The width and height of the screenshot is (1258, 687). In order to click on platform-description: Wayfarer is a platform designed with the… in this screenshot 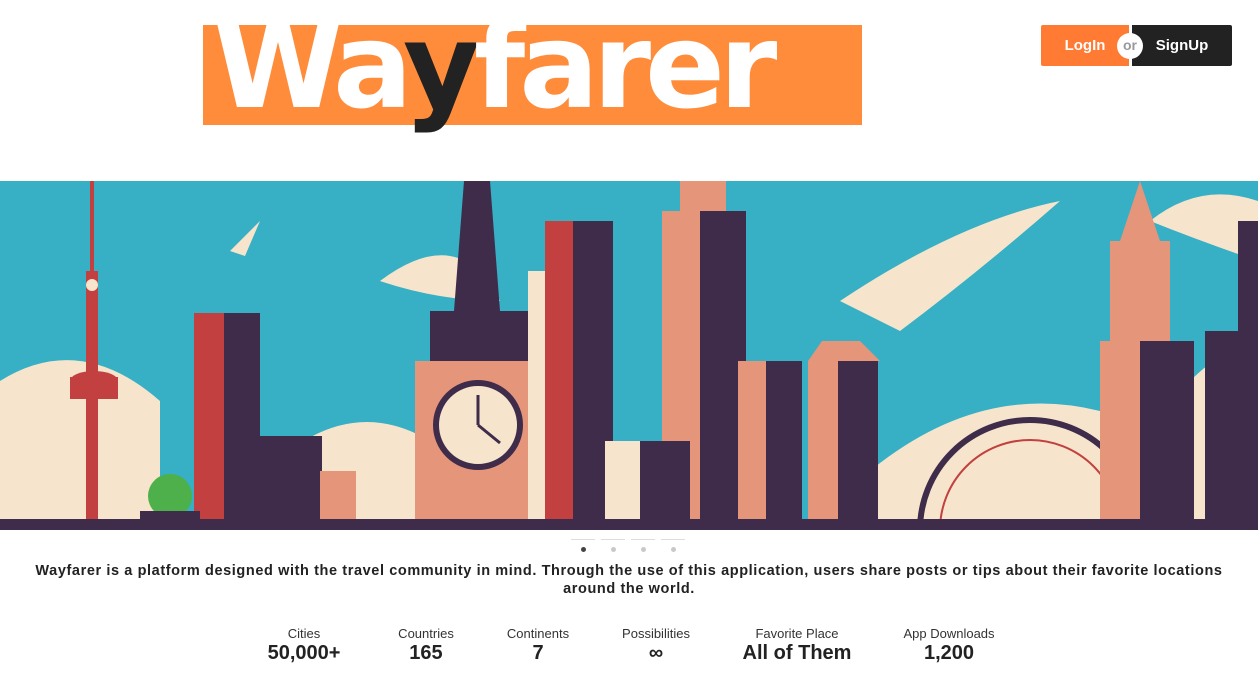, I will do `click(629, 580)`.